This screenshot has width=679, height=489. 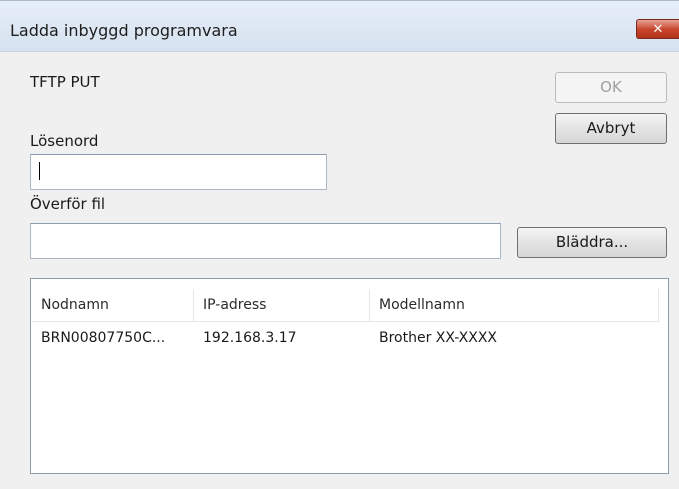 What do you see at coordinates (124, 30) in the screenshot?
I see `dialog-title: Ladda inbyggd programvara` at bounding box center [124, 30].